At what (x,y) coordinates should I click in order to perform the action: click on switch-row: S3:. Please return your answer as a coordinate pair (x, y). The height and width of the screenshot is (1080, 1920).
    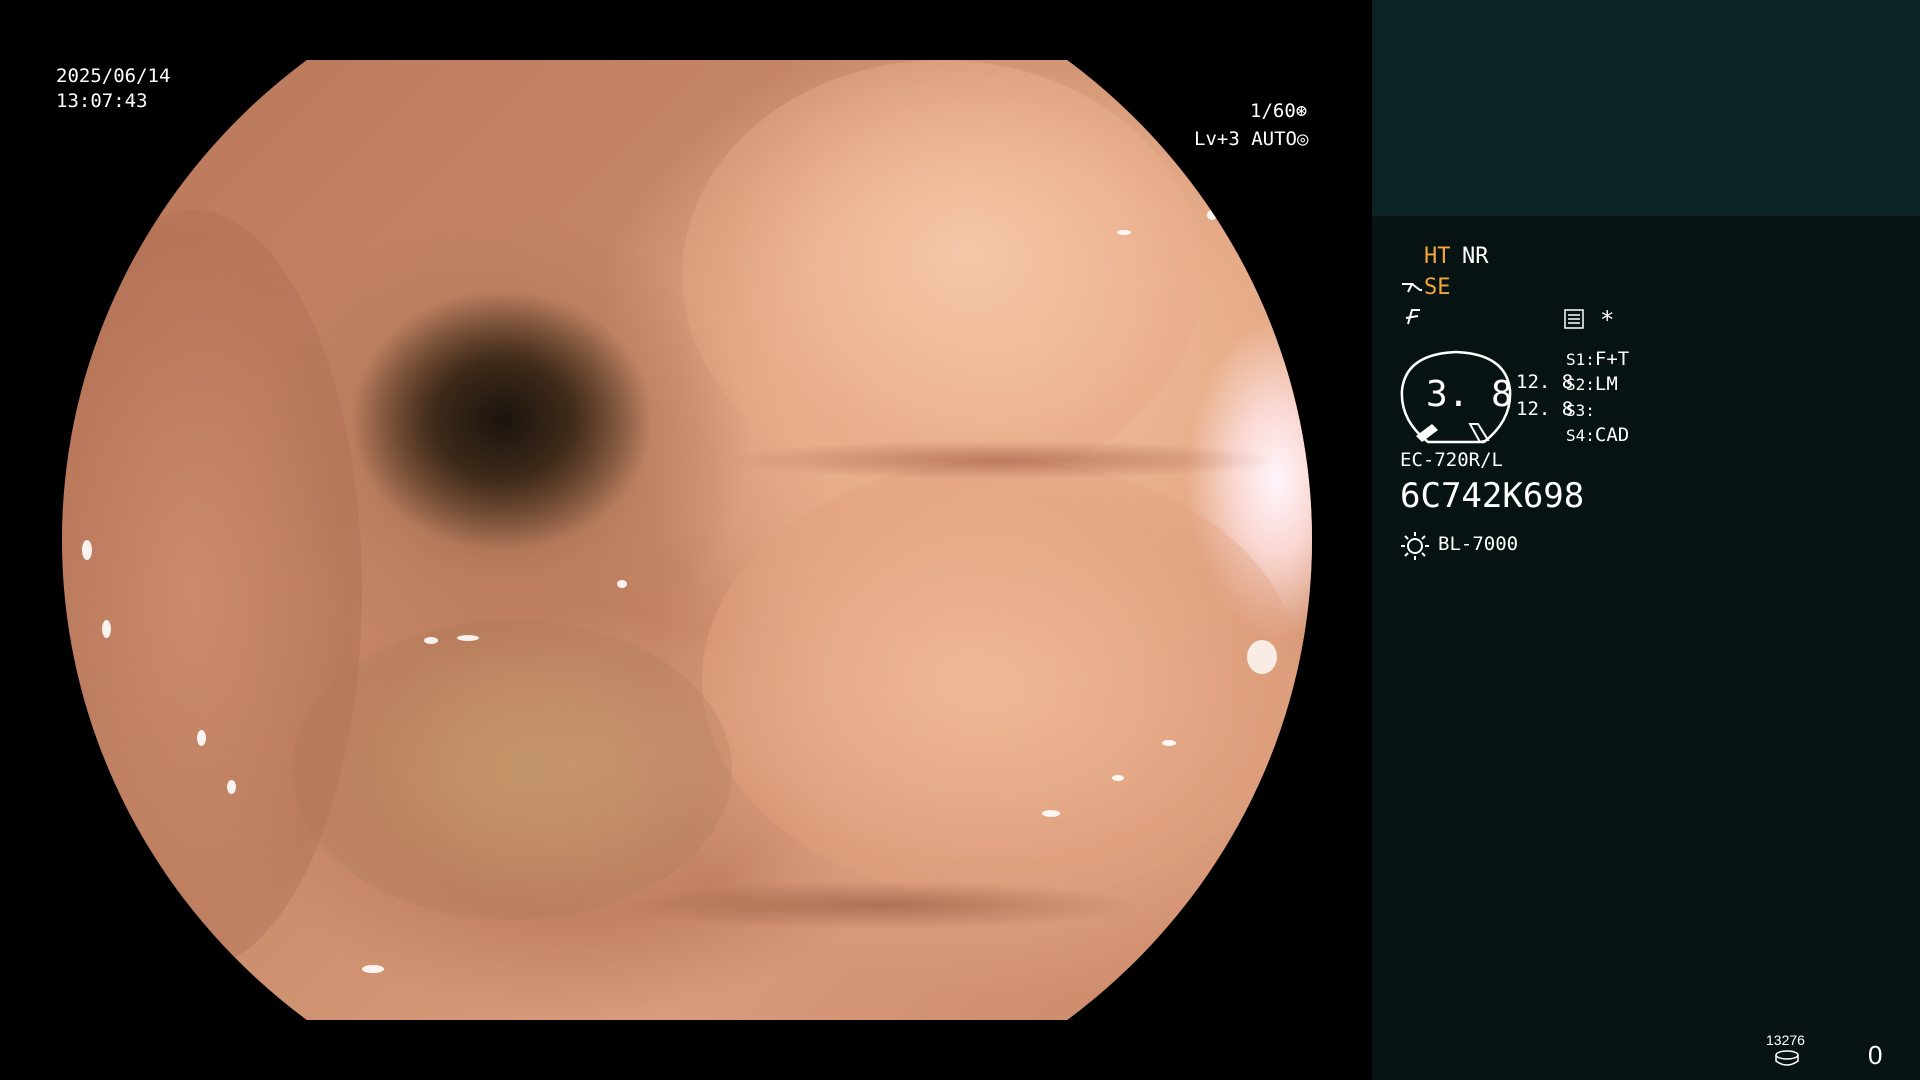
    Looking at the image, I should click on (1580, 410).